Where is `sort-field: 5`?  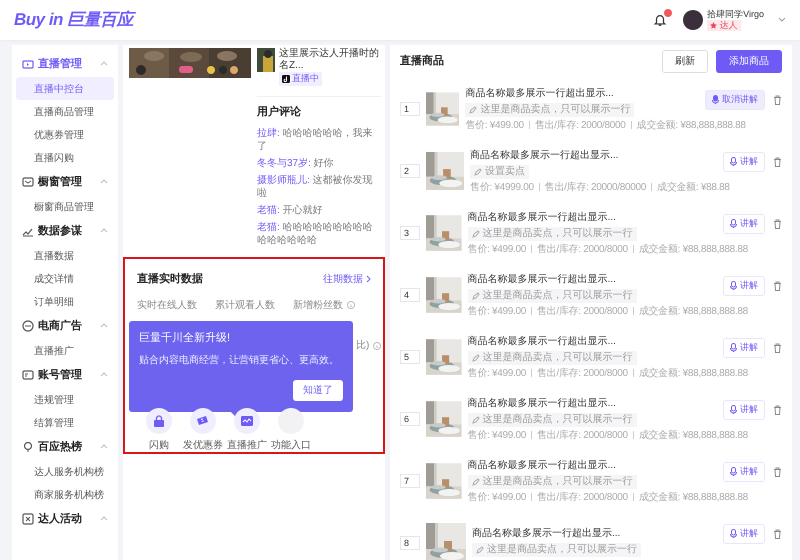
sort-field: 5 is located at coordinates (410, 357).